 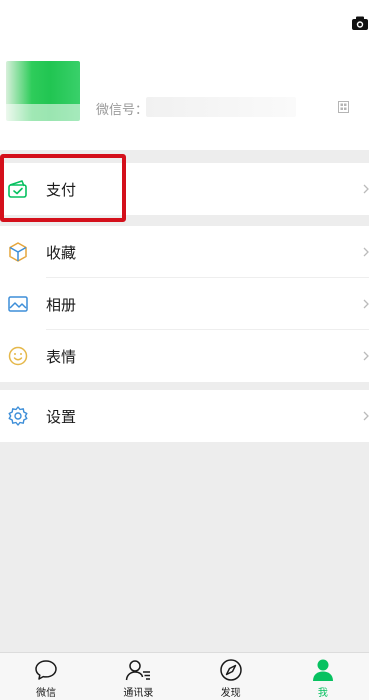 I want to click on menu-item-pay: 支付, so click(x=184, y=189).